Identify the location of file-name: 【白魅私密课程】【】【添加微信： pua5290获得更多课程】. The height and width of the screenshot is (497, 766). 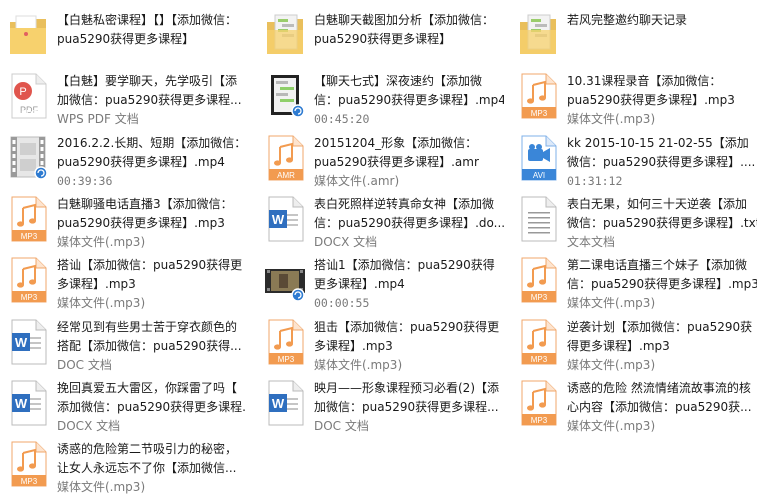
(147, 29).